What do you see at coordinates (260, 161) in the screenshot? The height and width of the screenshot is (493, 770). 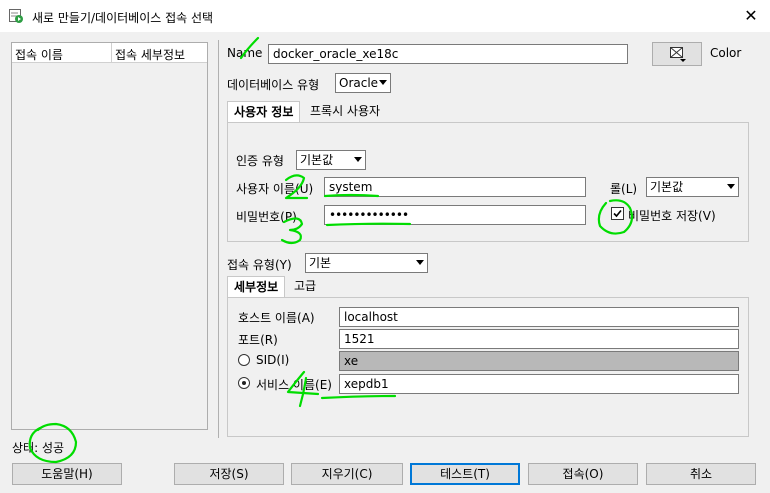 I see `auth-type-label: 인증 유형` at bounding box center [260, 161].